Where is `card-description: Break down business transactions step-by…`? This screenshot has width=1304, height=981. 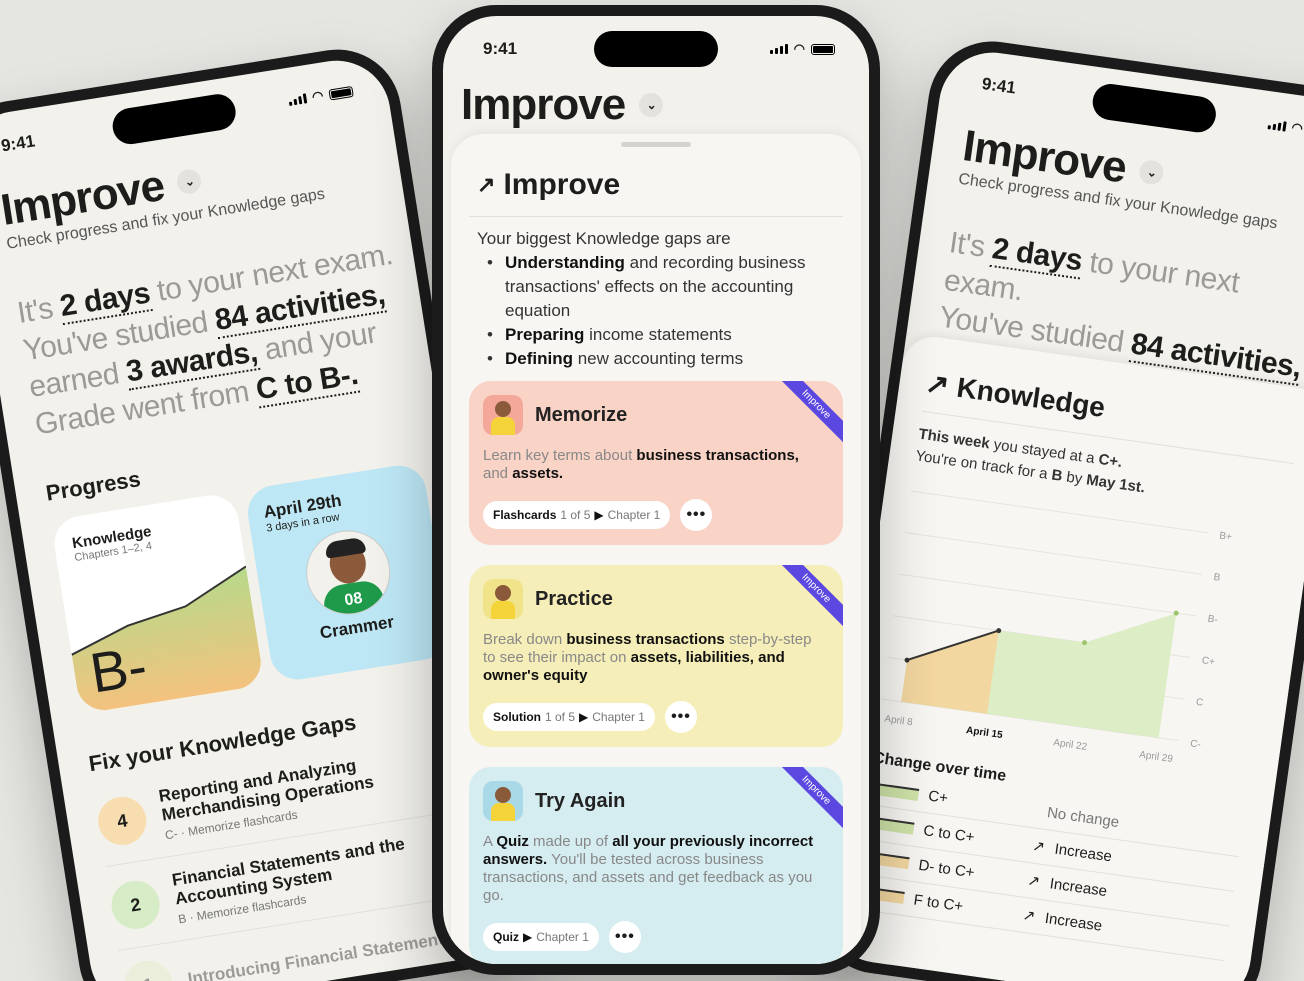 card-description: Break down business transactions step-by… is located at coordinates (655, 658).